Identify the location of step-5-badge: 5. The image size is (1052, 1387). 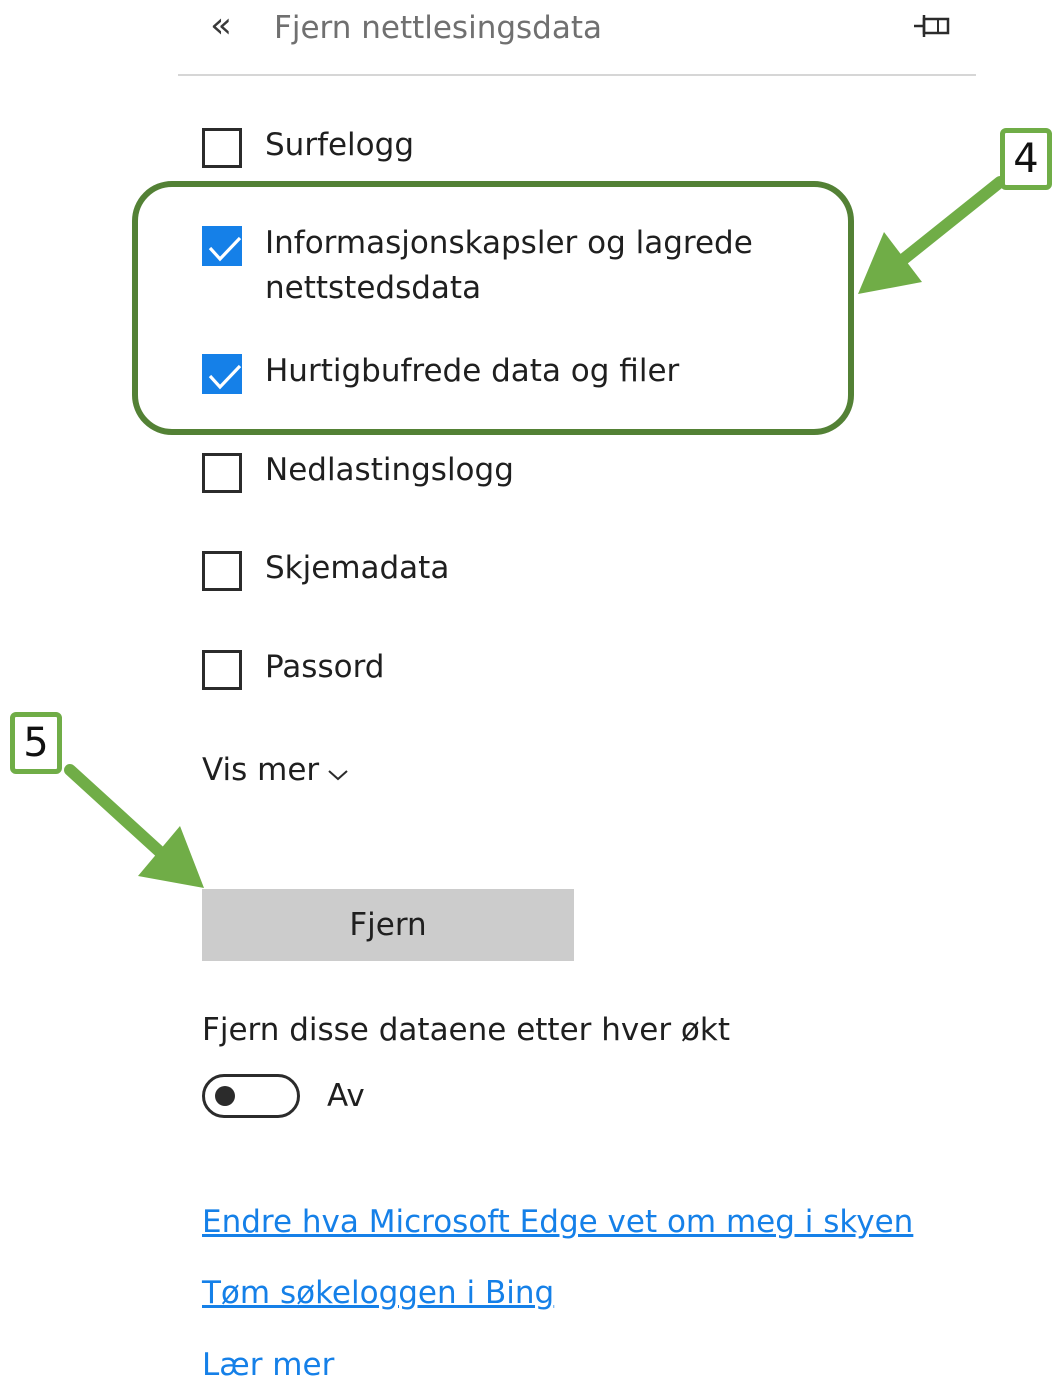
(36, 743).